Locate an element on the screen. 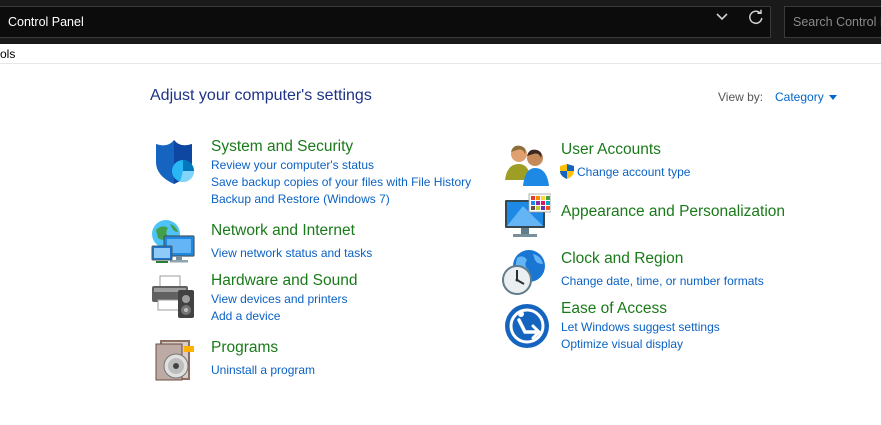 Image resolution: width=881 pixels, height=425 pixels. category-programs: Programs is located at coordinates (244, 348).